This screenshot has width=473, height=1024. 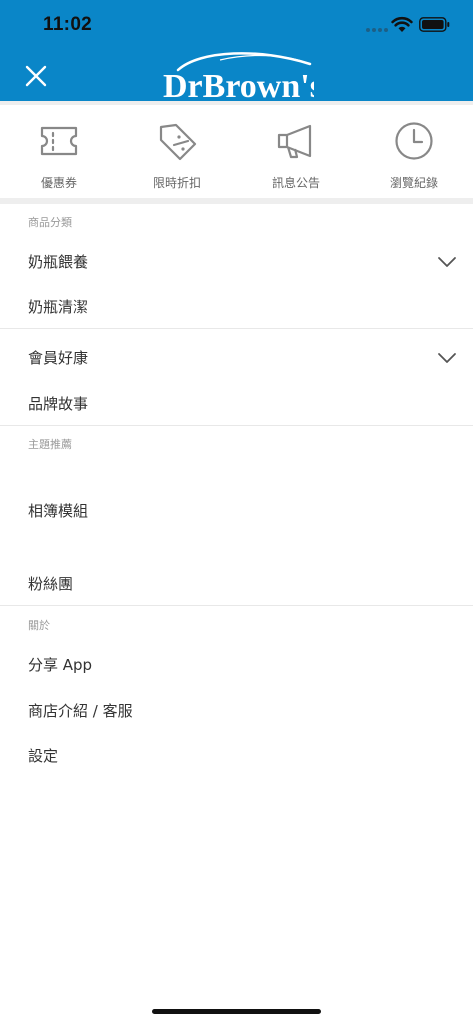 What do you see at coordinates (377, 30) in the screenshot?
I see `cellular-signal-icon` at bounding box center [377, 30].